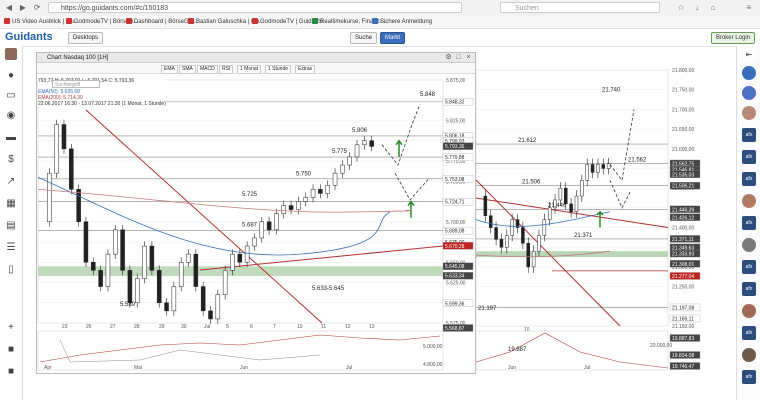 The height and width of the screenshot is (400, 760). Describe the element at coordinates (48, 368) in the screenshot. I see `x-tick-label: Apr` at that location.